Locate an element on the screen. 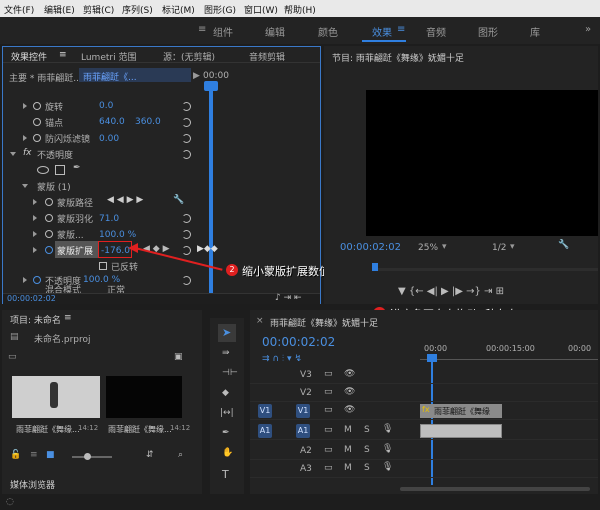 The image size is (600, 510). sort-icon: ⇵ is located at coordinates (150, 455).